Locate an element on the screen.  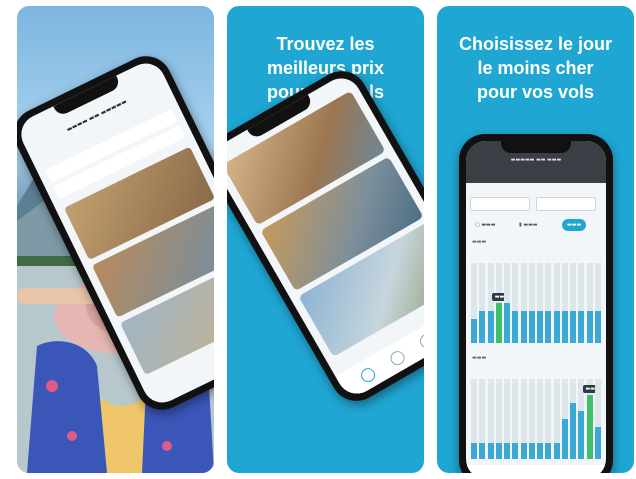
tab-explore-icon is located at coordinates (420, 341).